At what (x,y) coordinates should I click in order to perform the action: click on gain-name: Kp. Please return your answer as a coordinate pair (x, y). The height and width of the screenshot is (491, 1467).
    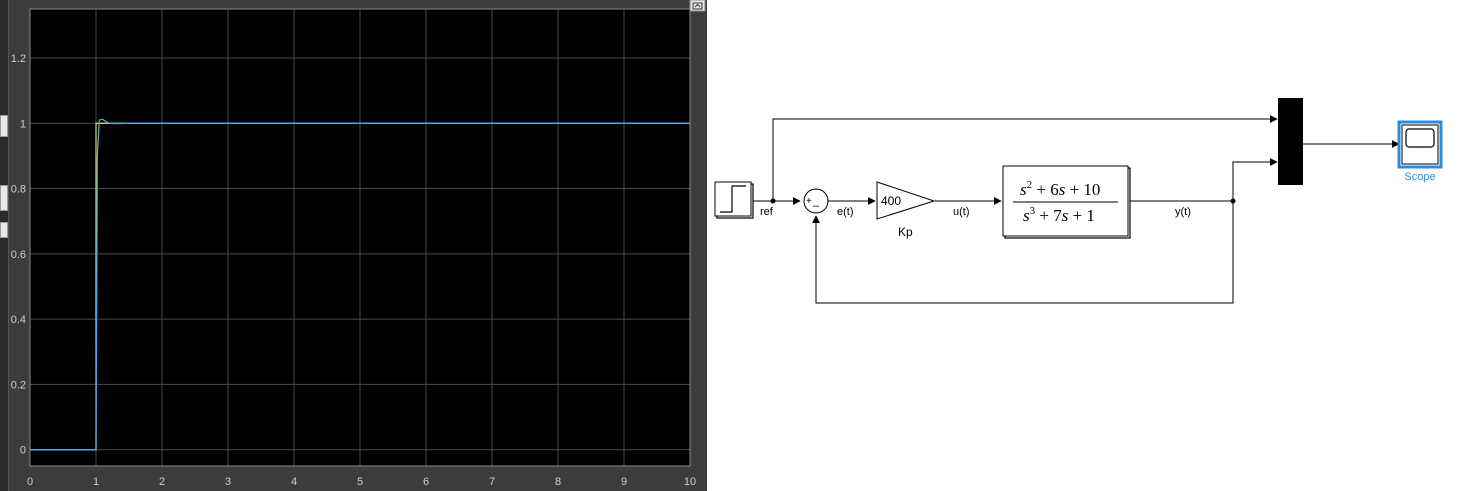
    Looking at the image, I should click on (905, 232).